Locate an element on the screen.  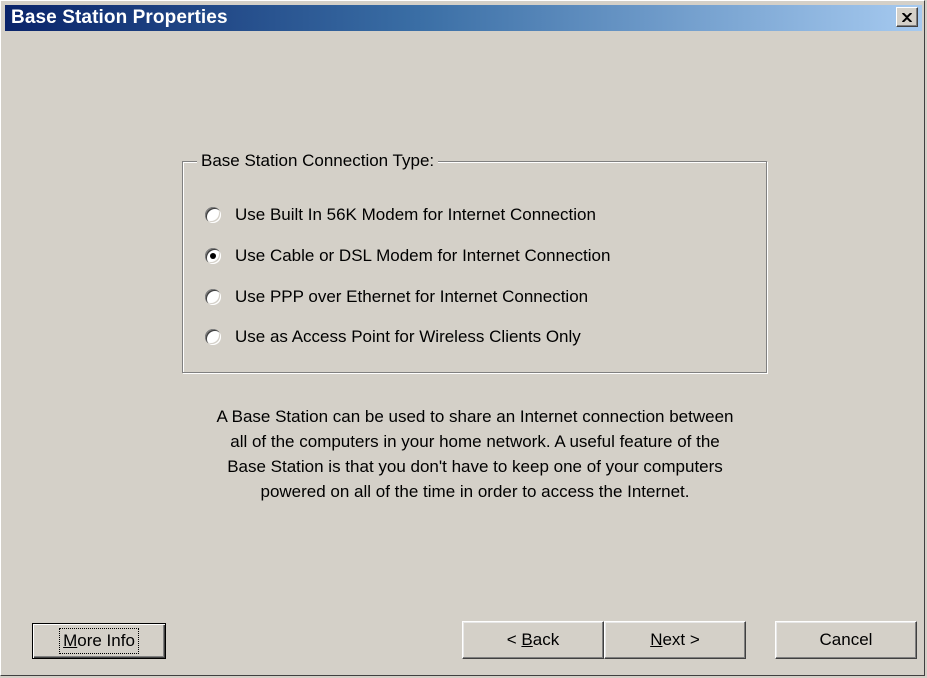
title-bar: Base Station Properties is located at coordinates (463, 18).